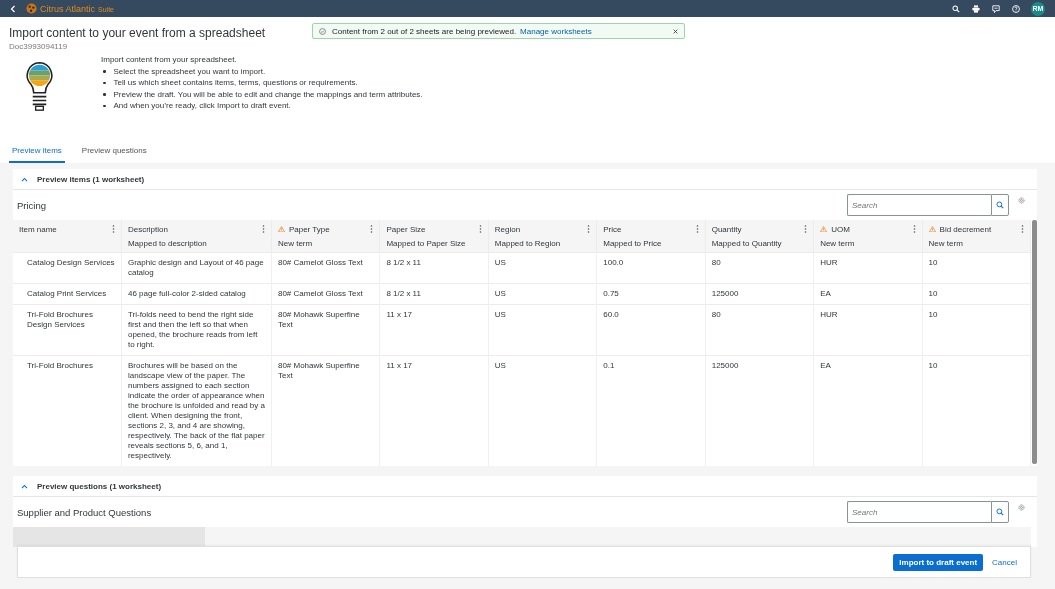 This screenshot has height=589, width=1055. What do you see at coordinates (996, 8) in the screenshot?
I see `chat-icon` at bounding box center [996, 8].